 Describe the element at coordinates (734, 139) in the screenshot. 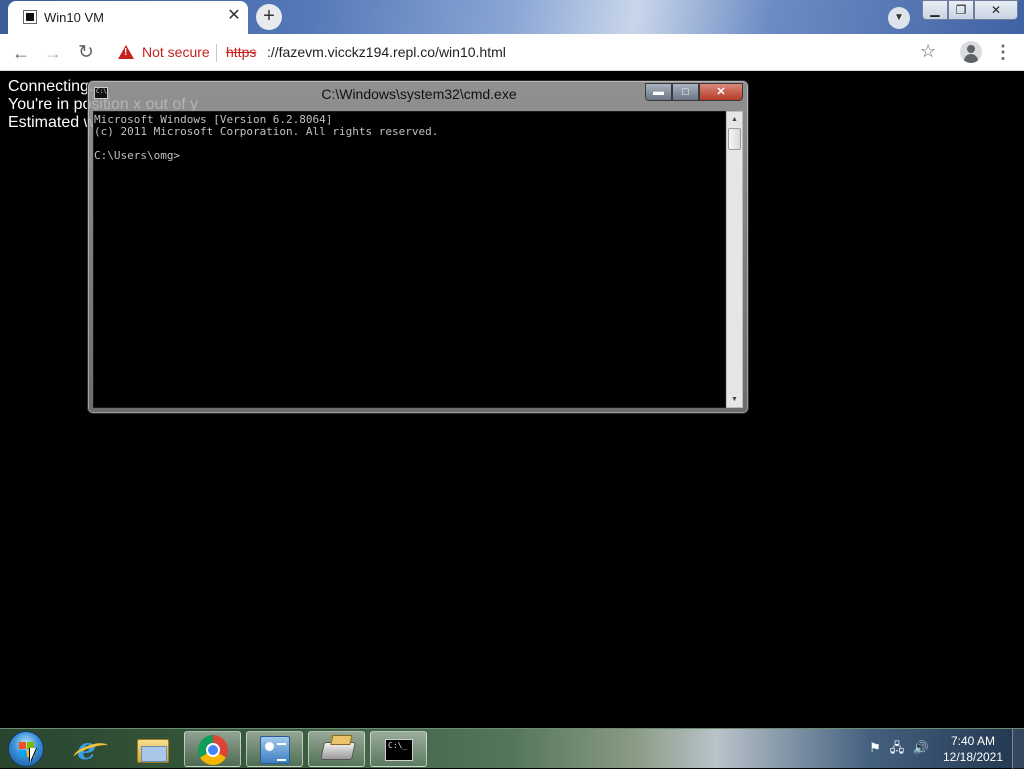

I see `scroll-thumb` at that location.